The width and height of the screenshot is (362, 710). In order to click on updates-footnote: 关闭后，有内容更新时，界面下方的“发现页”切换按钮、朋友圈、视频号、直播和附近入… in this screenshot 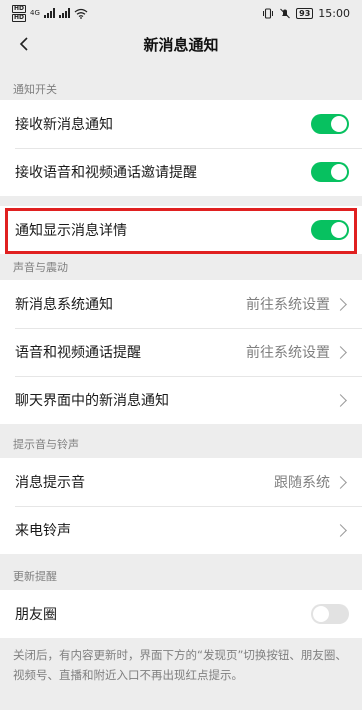, I will do `click(180, 665)`.